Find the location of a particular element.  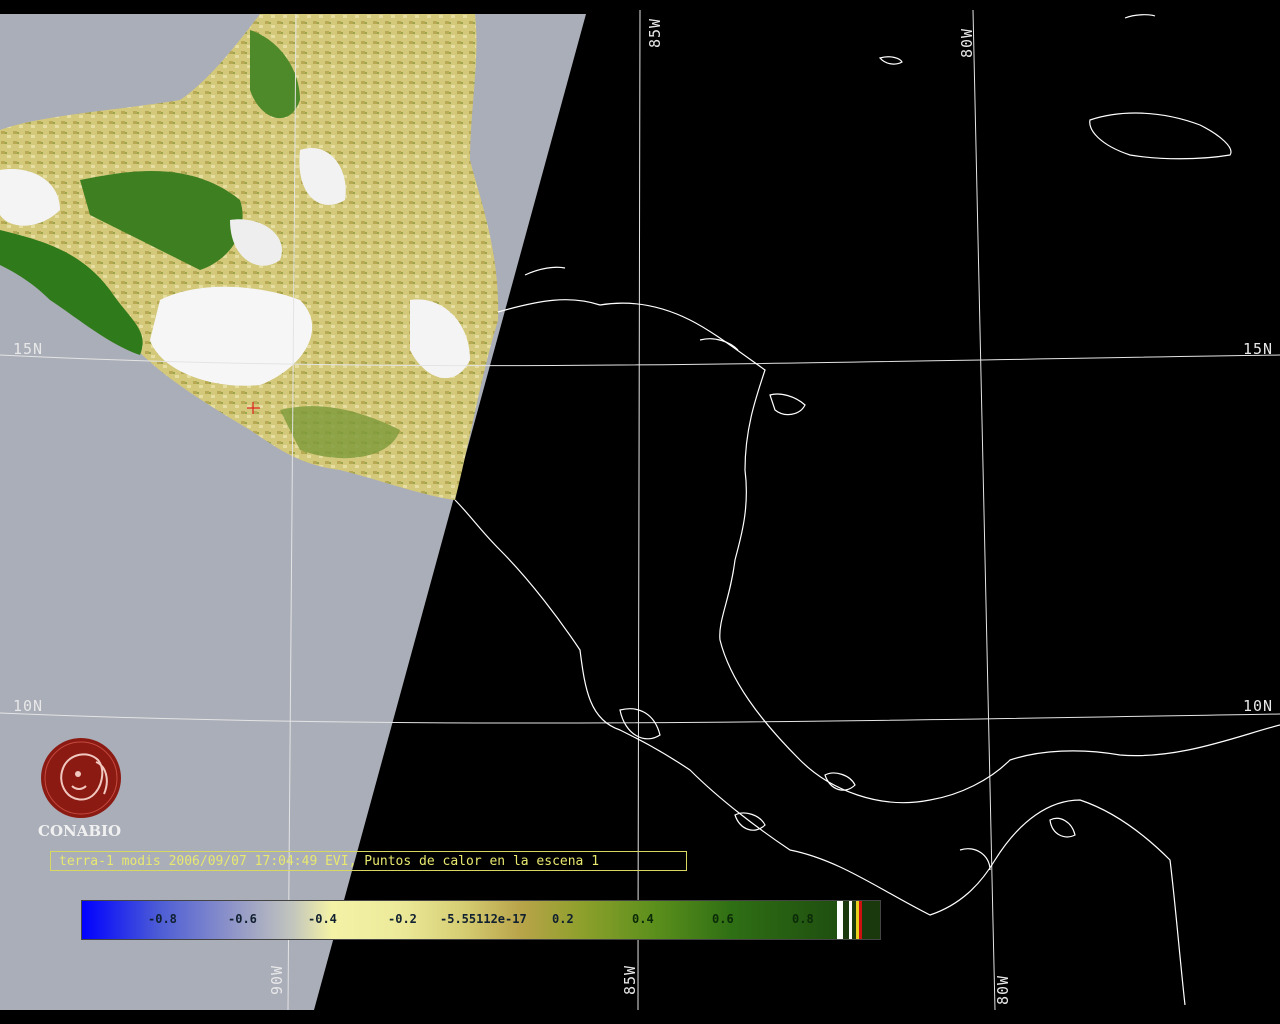

colorbar-tick-label: 0.8 is located at coordinates (803, 919).